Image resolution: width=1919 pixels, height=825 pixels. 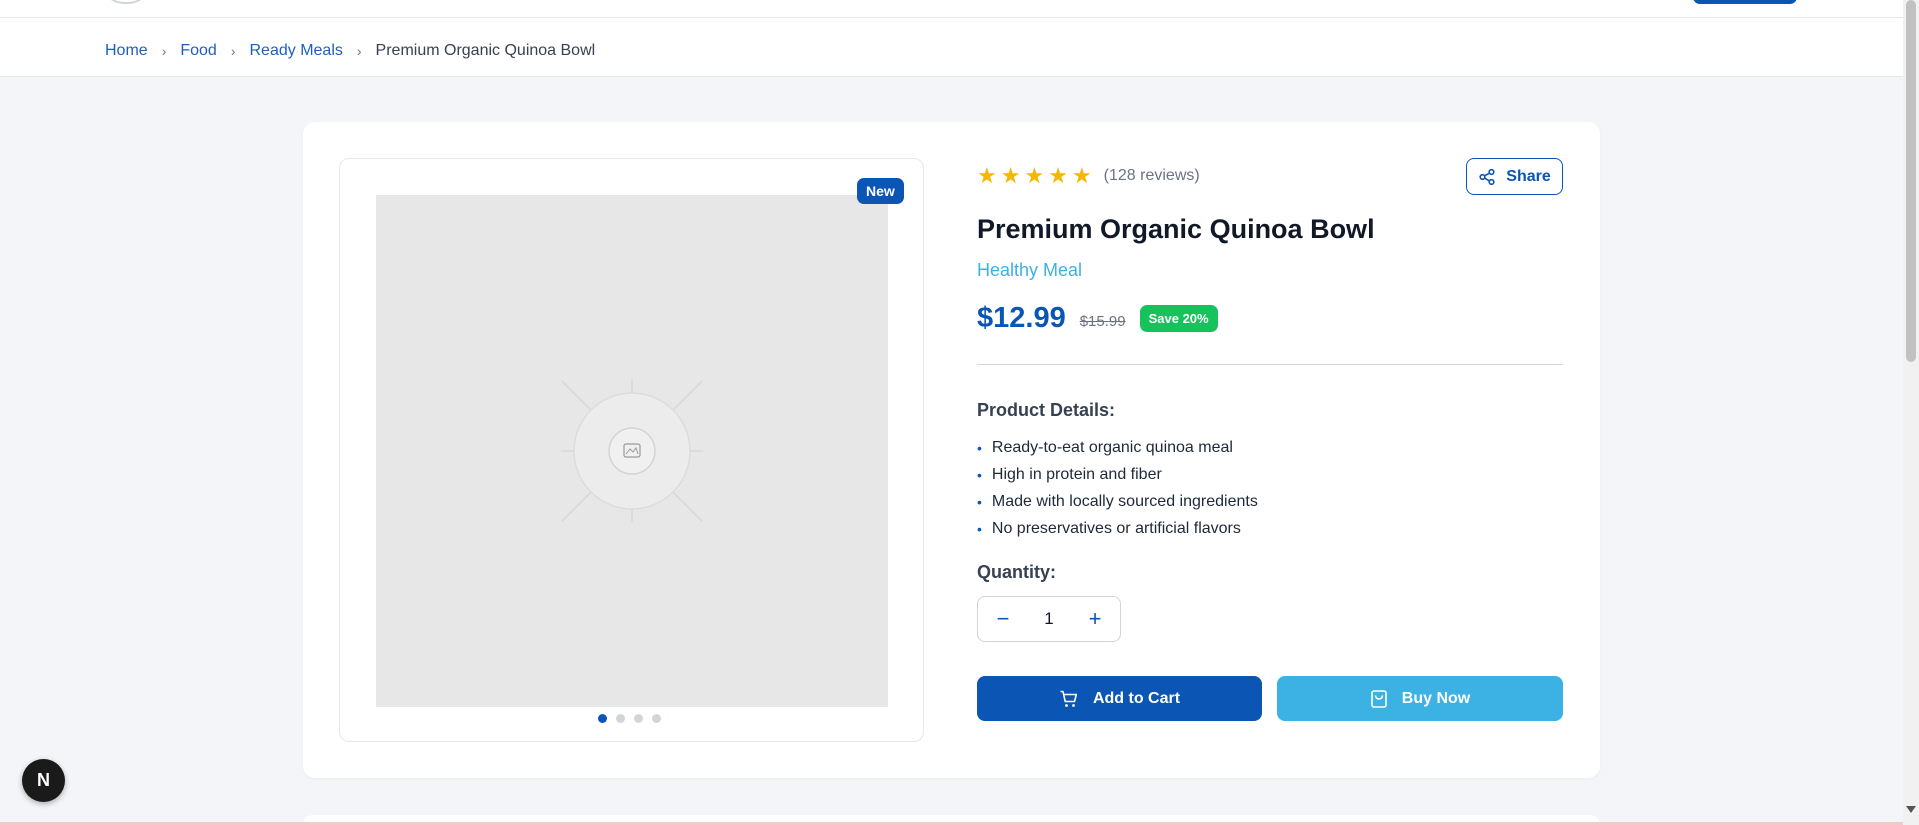 I want to click on add-to-cart-label: Add to Cart, so click(x=1136, y=698).